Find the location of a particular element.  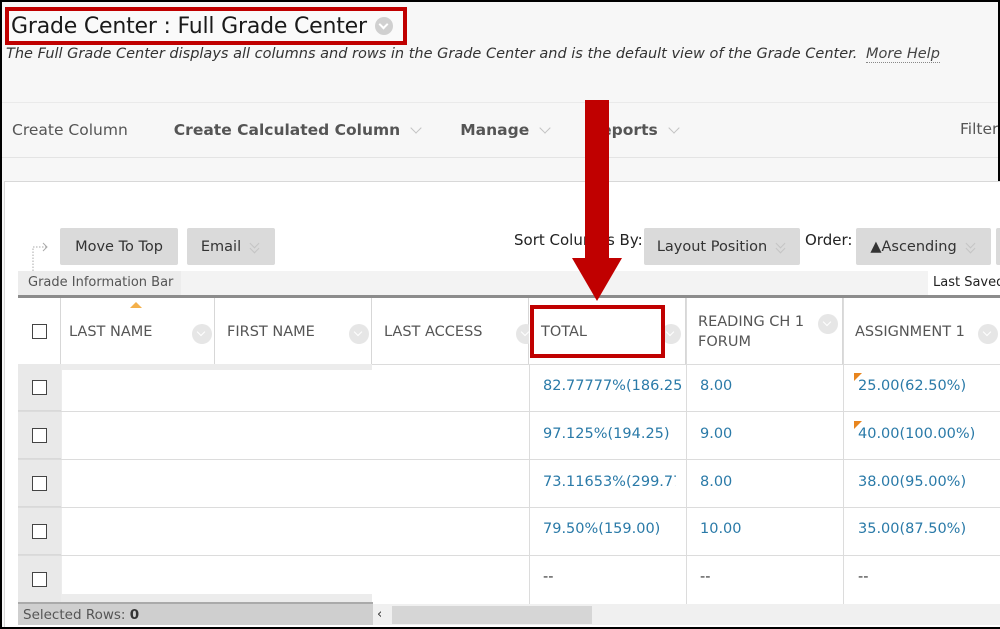

assignment-grade-cell: 25.00(62.50%) is located at coordinates (912, 386).